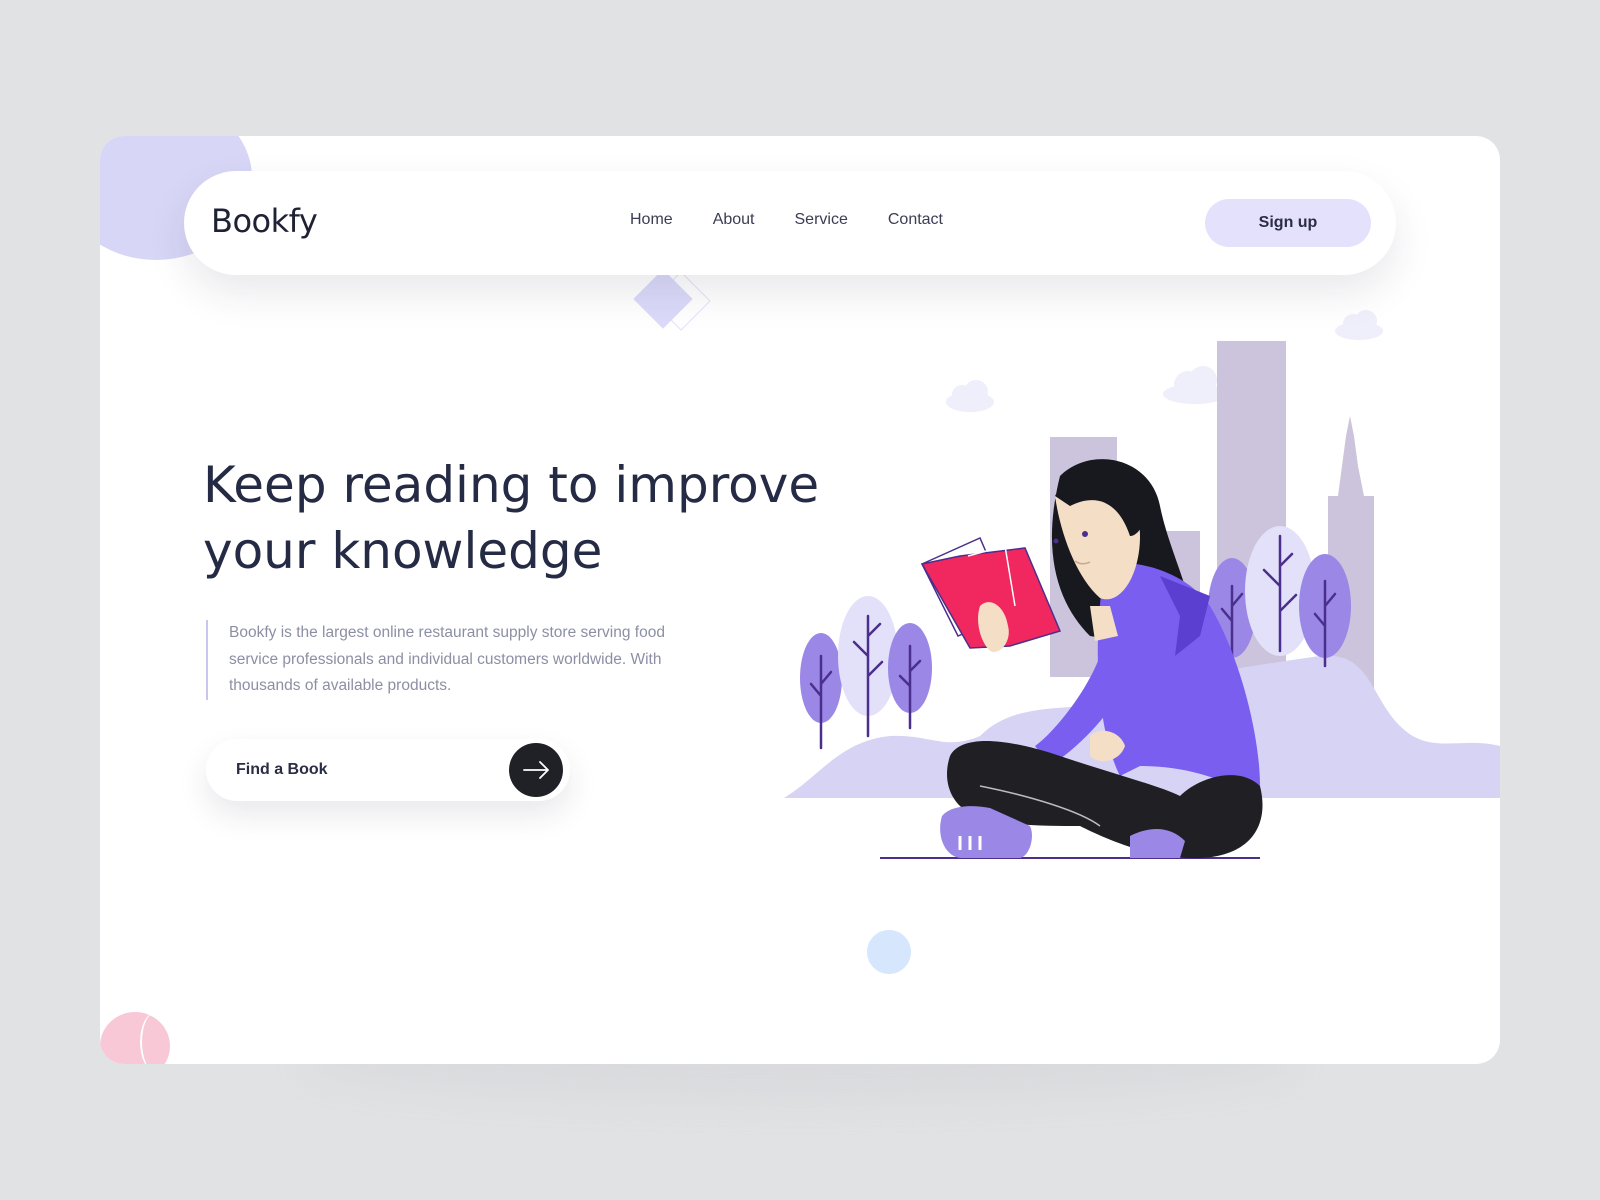 Image resolution: width=1600 pixels, height=1200 pixels. Describe the element at coordinates (651, 220) in the screenshot. I see `nav-item-home: Home` at that location.